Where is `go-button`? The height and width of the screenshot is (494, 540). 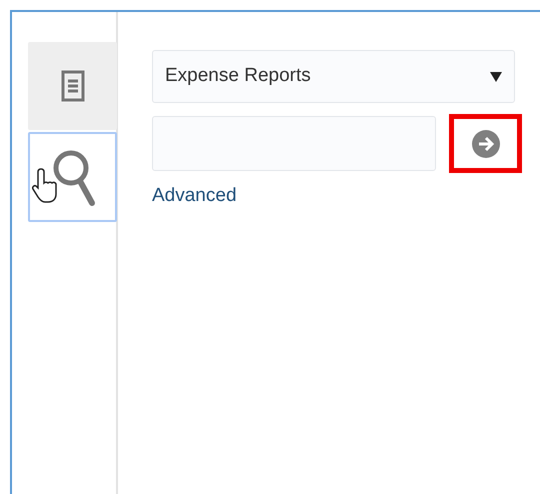
go-button is located at coordinates (485, 143).